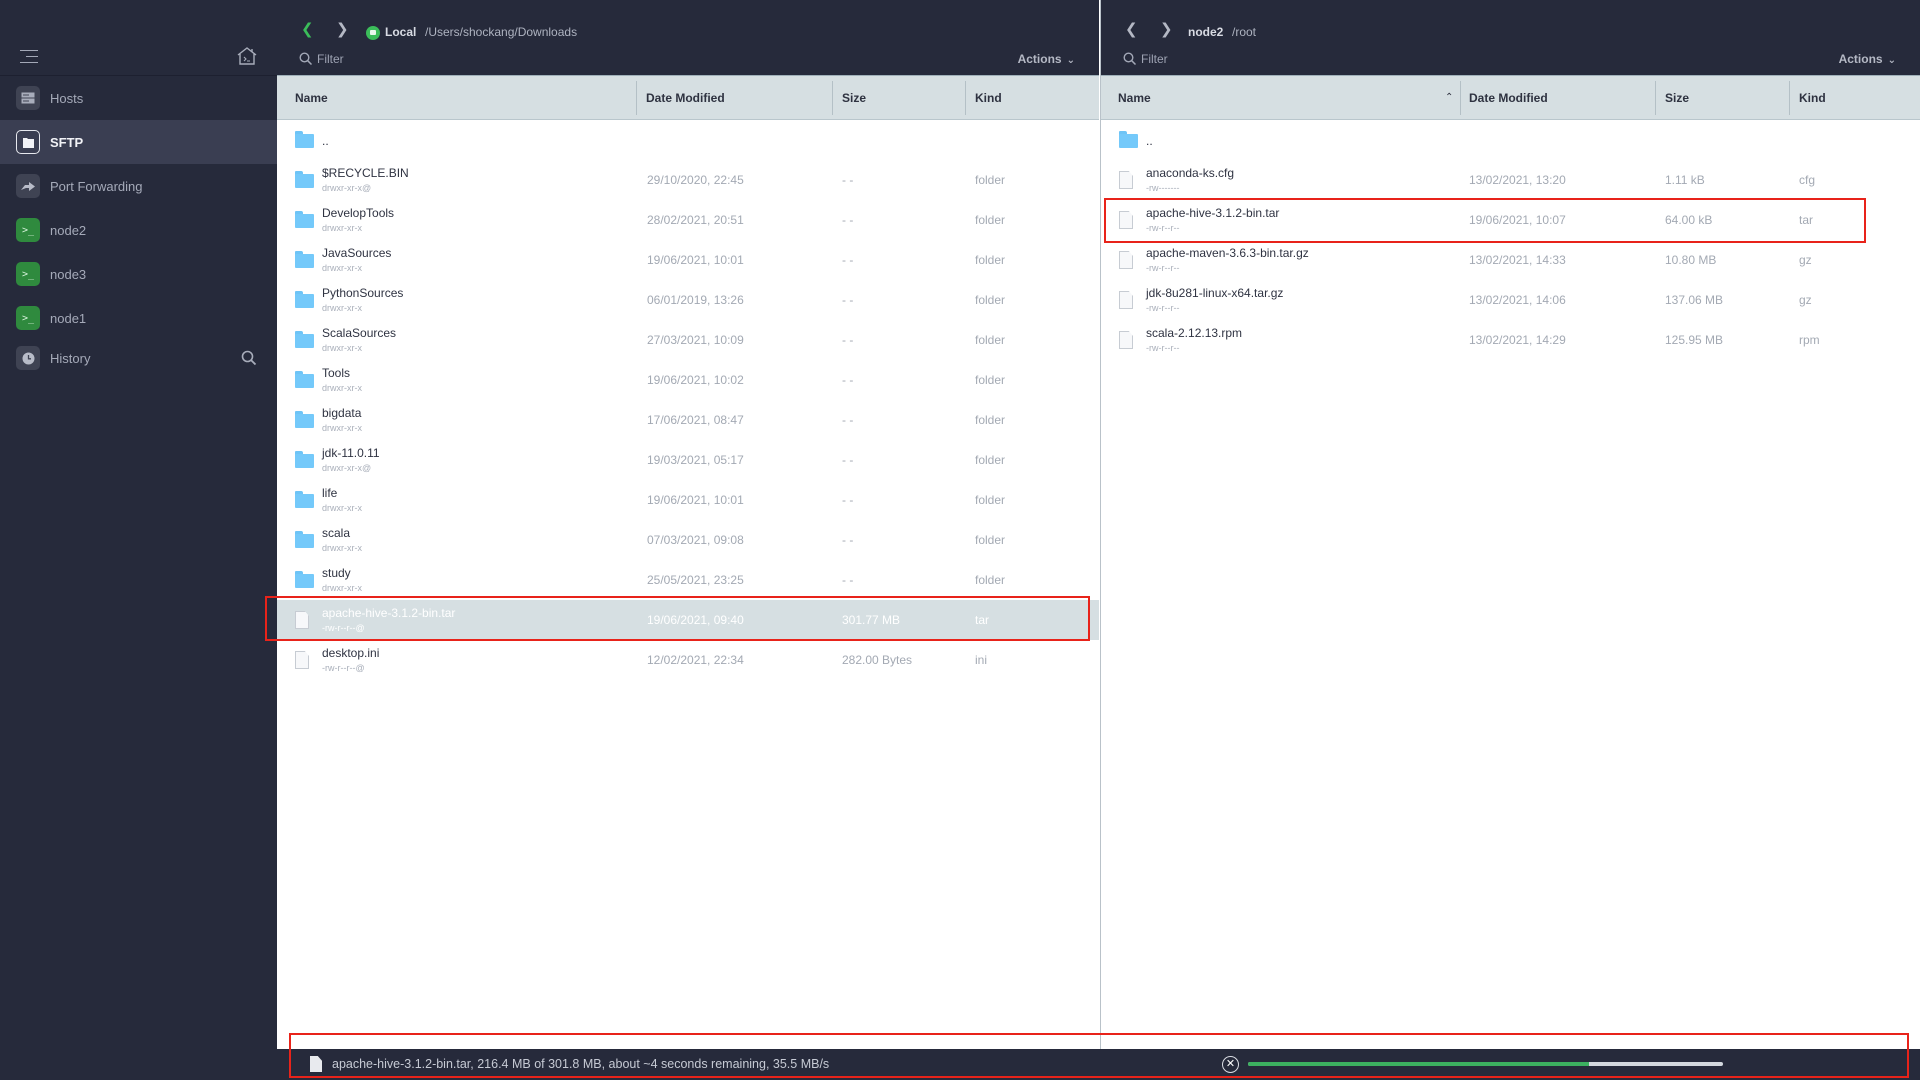 This screenshot has height=1080, width=1920. Describe the element at coordinates (138, 38) in the screenshot. I see `sidebar-header` at that location.